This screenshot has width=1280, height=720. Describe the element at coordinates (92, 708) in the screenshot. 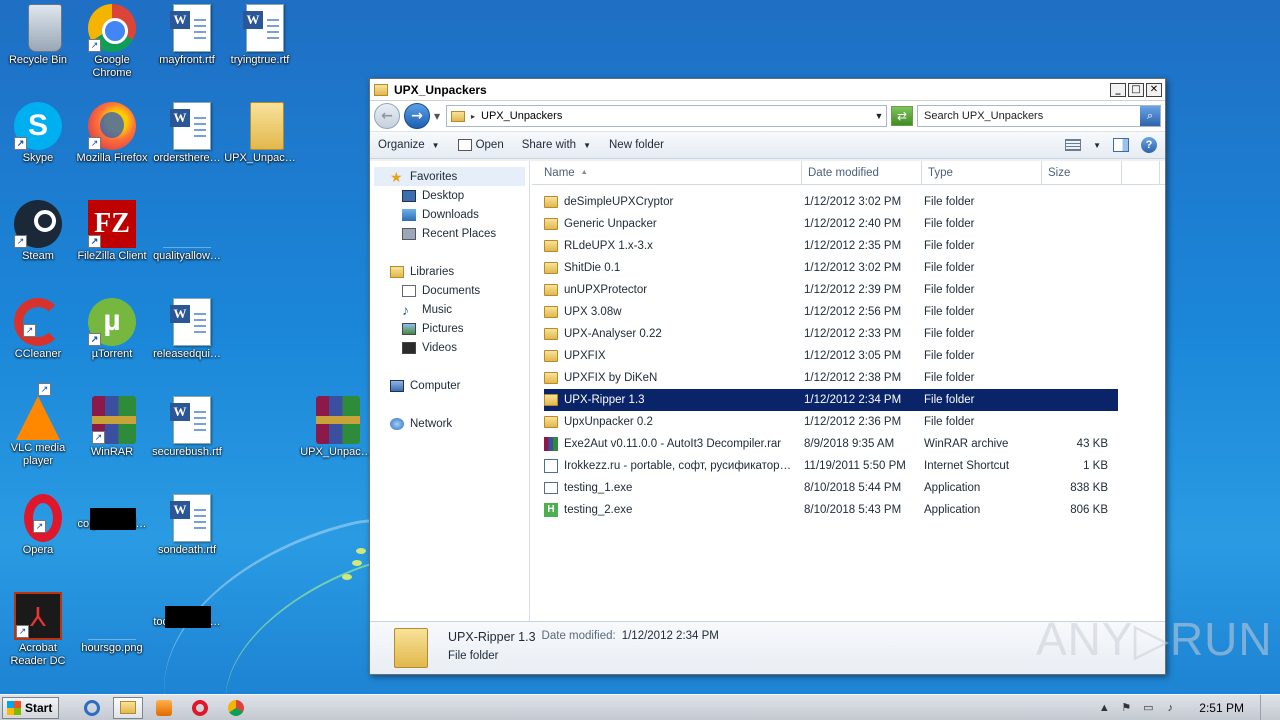

I see `taskbar-internet-explorer` at that location.